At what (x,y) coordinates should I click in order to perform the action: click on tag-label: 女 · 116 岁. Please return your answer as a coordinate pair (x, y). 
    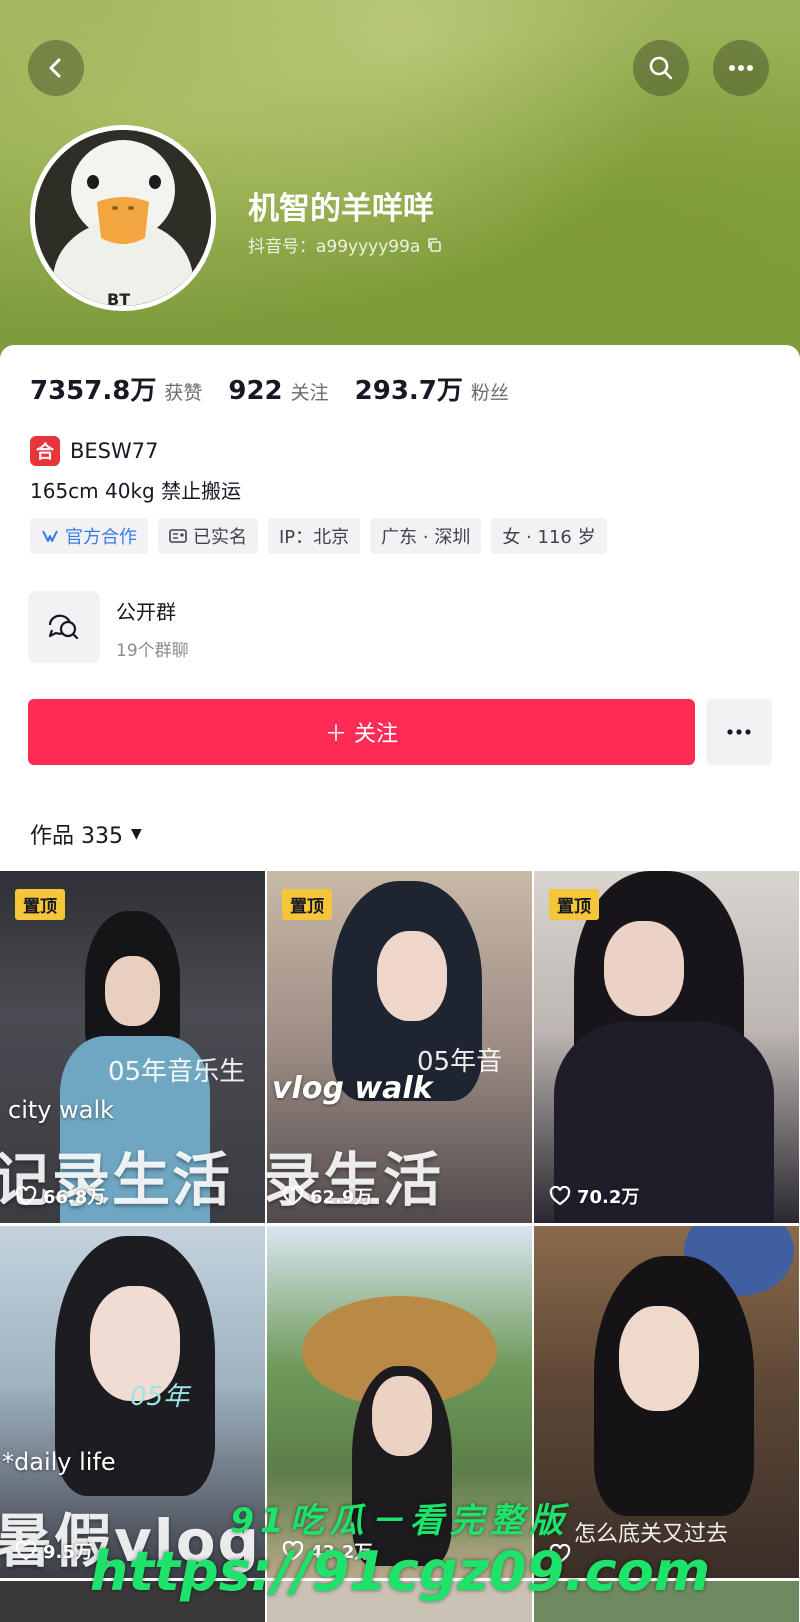
    Looking at the image, I should click on (549, 537).